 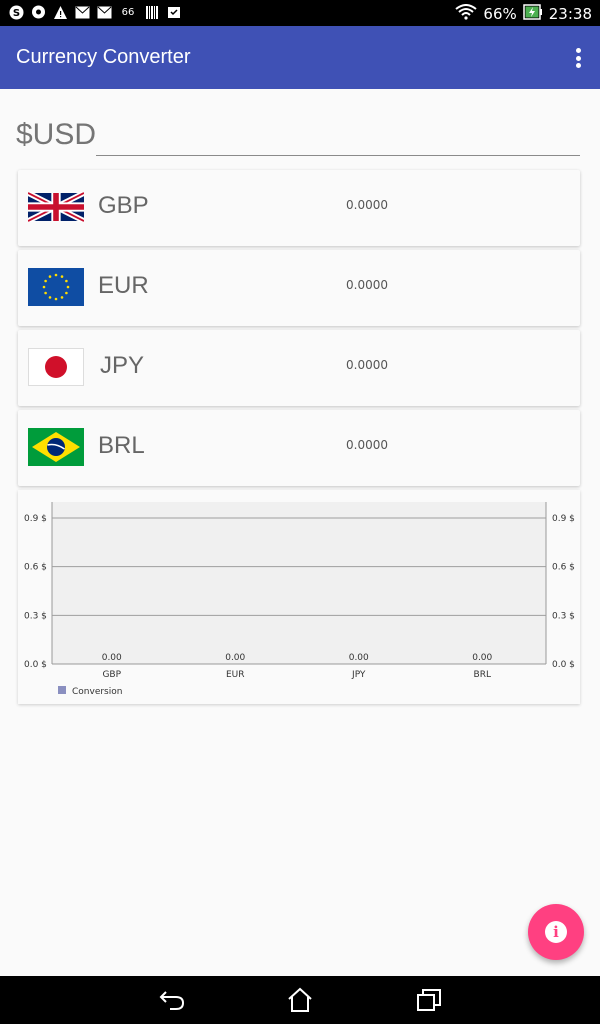 What do you see at coordinates (56, 134) in the screenshot?
I see `usd-label: $USD` at bounding box center [56, 134].